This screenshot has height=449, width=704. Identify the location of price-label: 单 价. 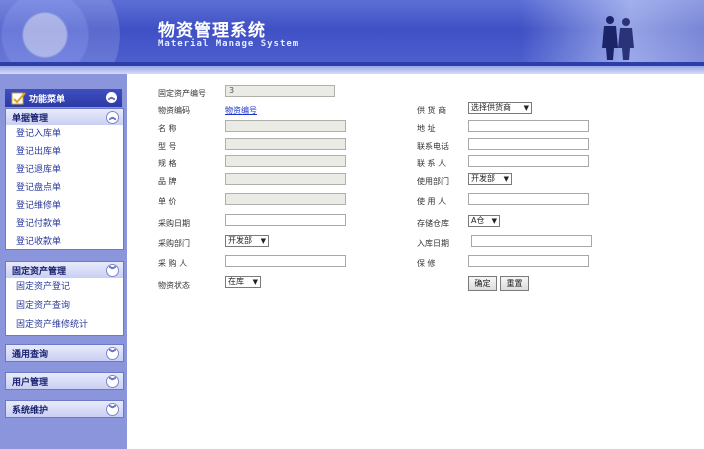
(167, 201).